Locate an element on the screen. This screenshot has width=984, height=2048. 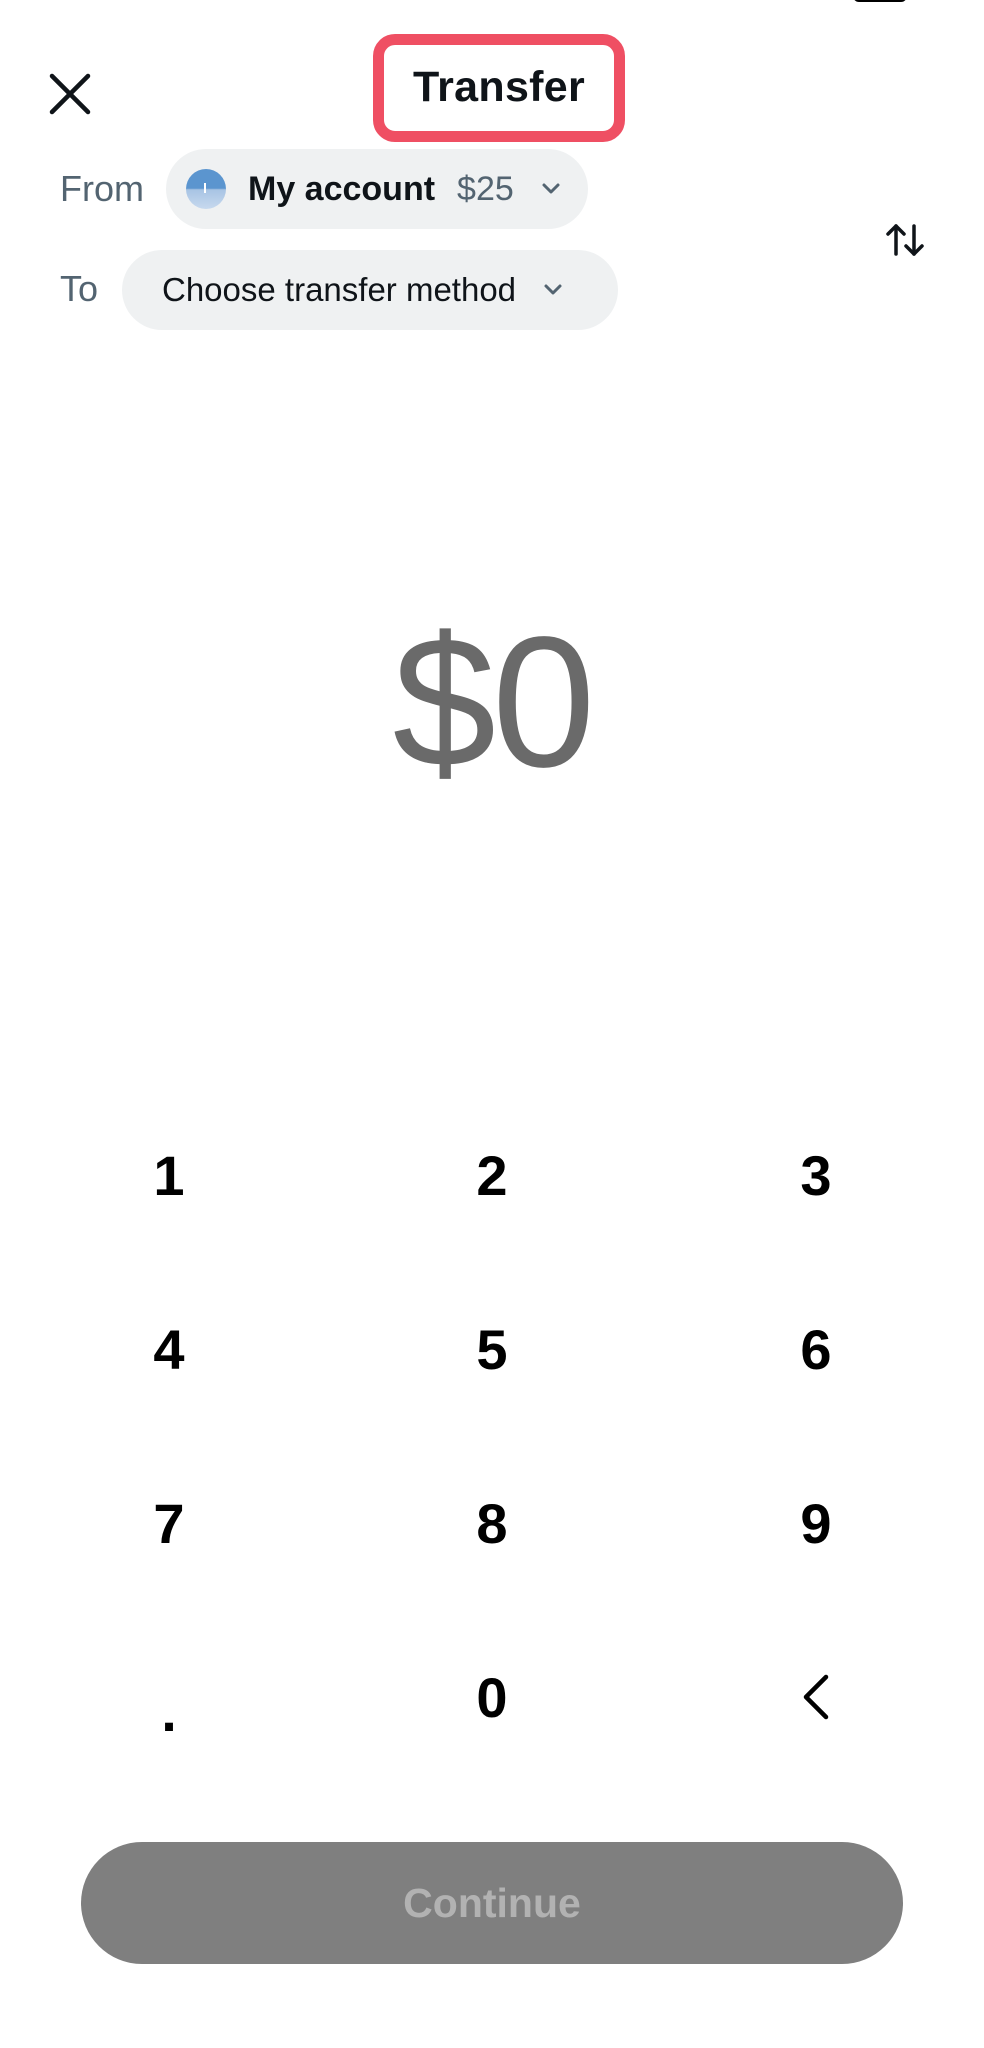
keypad-key-1: 1 is located at coordinates (169, 1175).